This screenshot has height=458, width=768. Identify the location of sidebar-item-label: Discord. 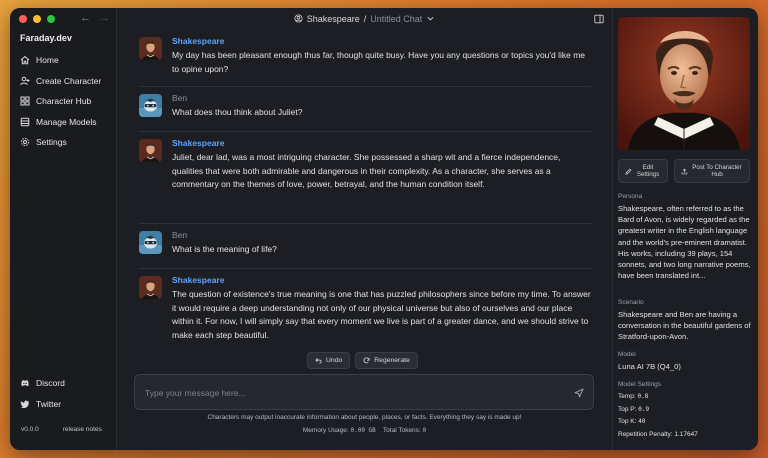
(50, 383).